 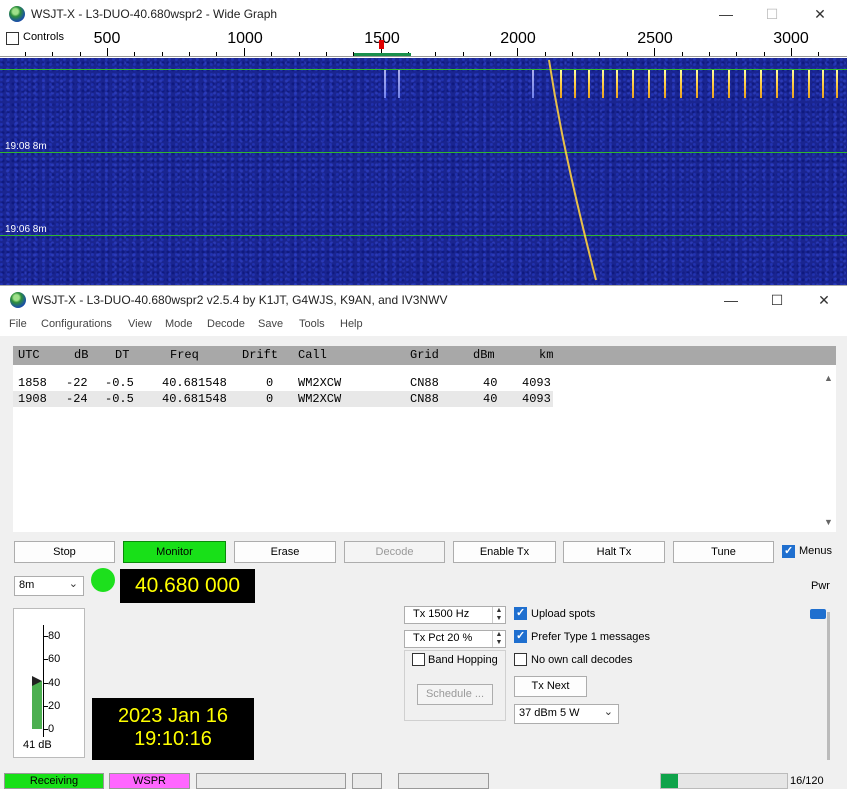 What do you see at coordinates (43, 681) in the screenshot?
I see `meter-scale-line` at bounding box center [43, 681].